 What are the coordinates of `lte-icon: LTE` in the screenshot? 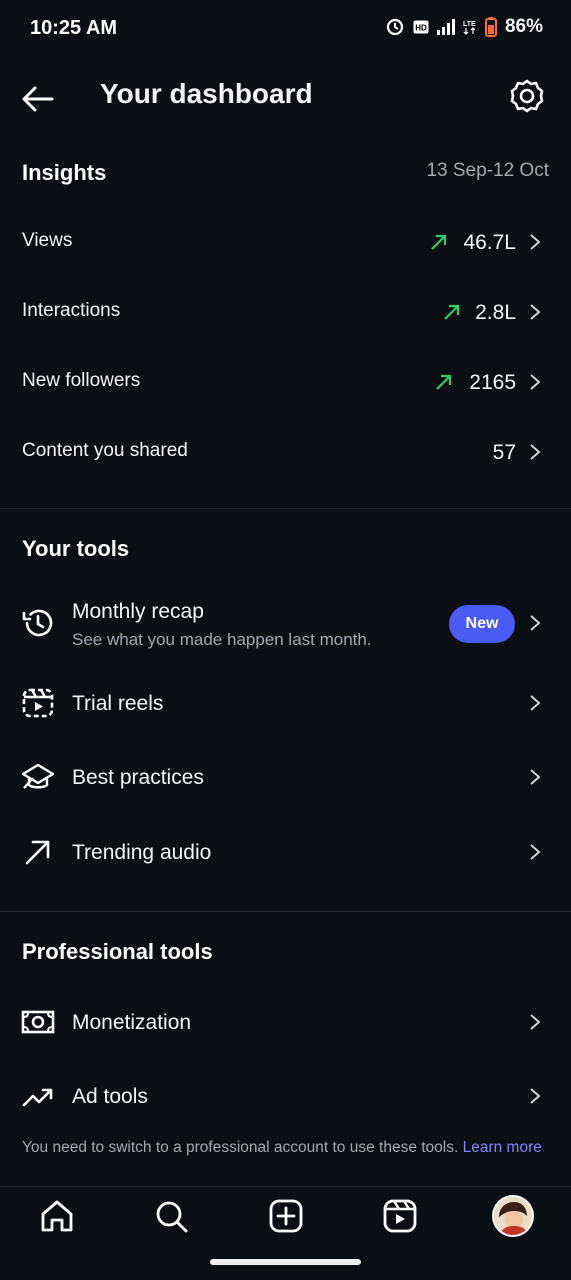 It's located at (469, 28).